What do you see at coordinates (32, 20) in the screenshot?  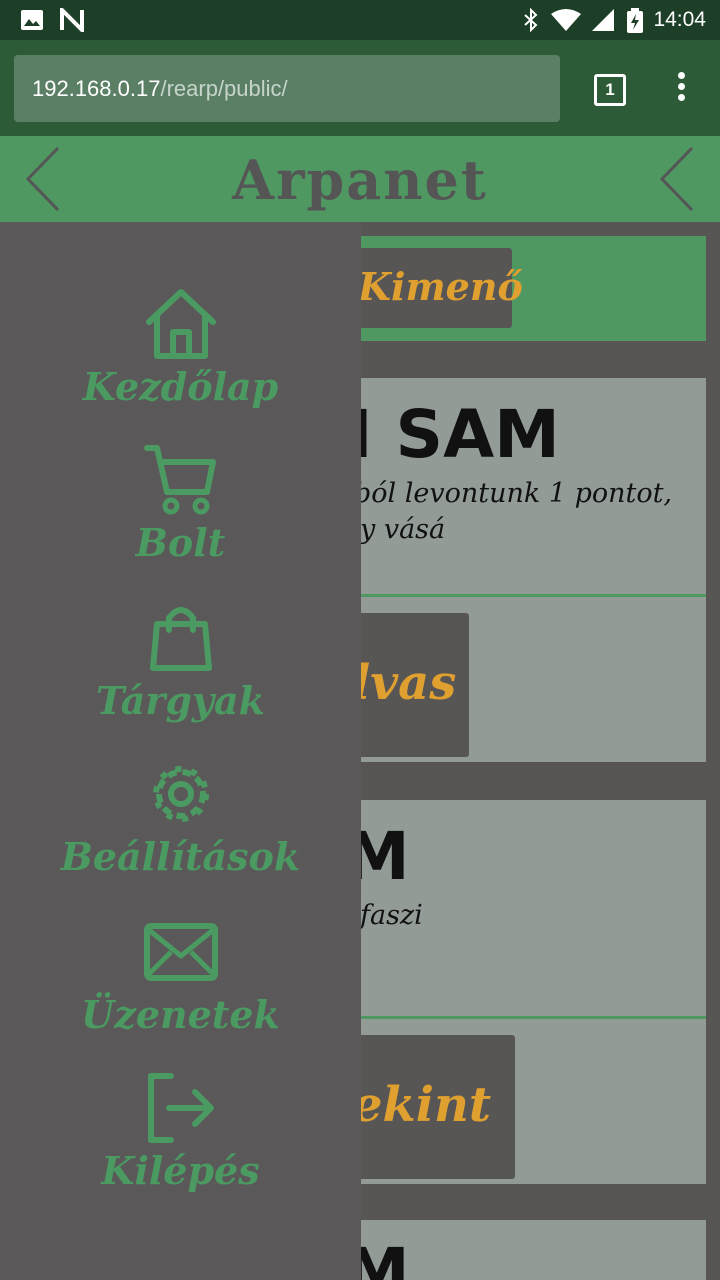 I see `image-notification-icon` at bounding box center [32, 20].